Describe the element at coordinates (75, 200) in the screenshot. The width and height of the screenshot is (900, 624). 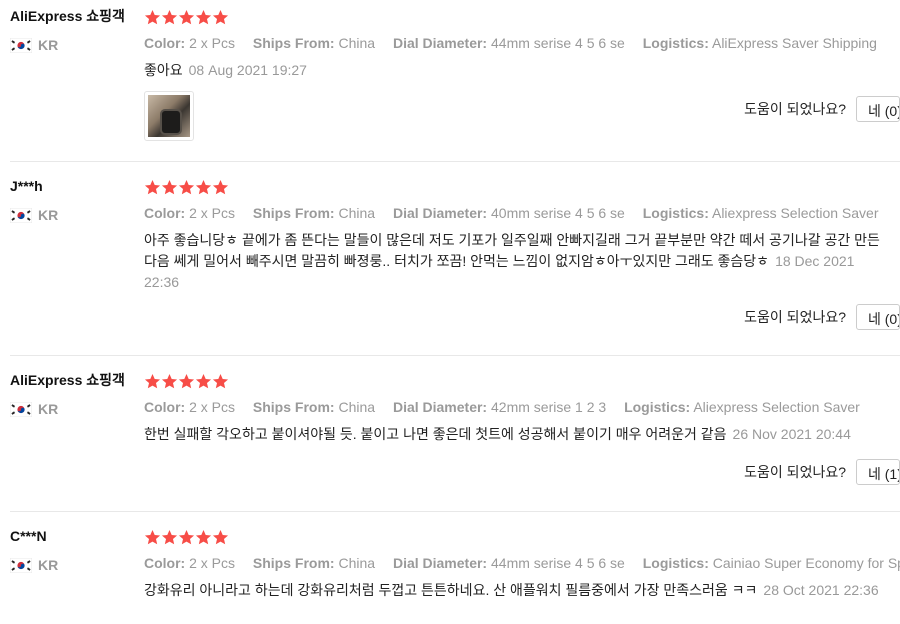
I see `reviewer-info: J***h KR` at that location.